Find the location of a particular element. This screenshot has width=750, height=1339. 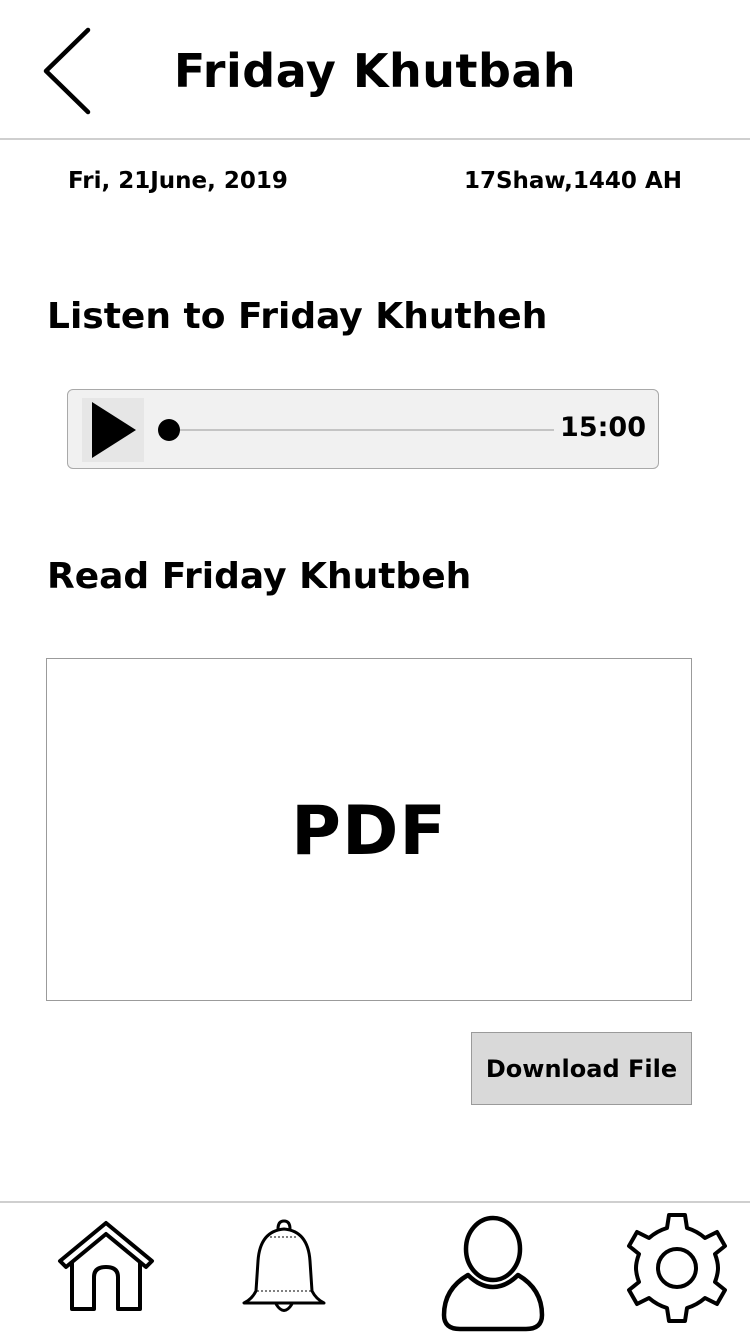

nav-settings is located at coordinates (677, 1268).